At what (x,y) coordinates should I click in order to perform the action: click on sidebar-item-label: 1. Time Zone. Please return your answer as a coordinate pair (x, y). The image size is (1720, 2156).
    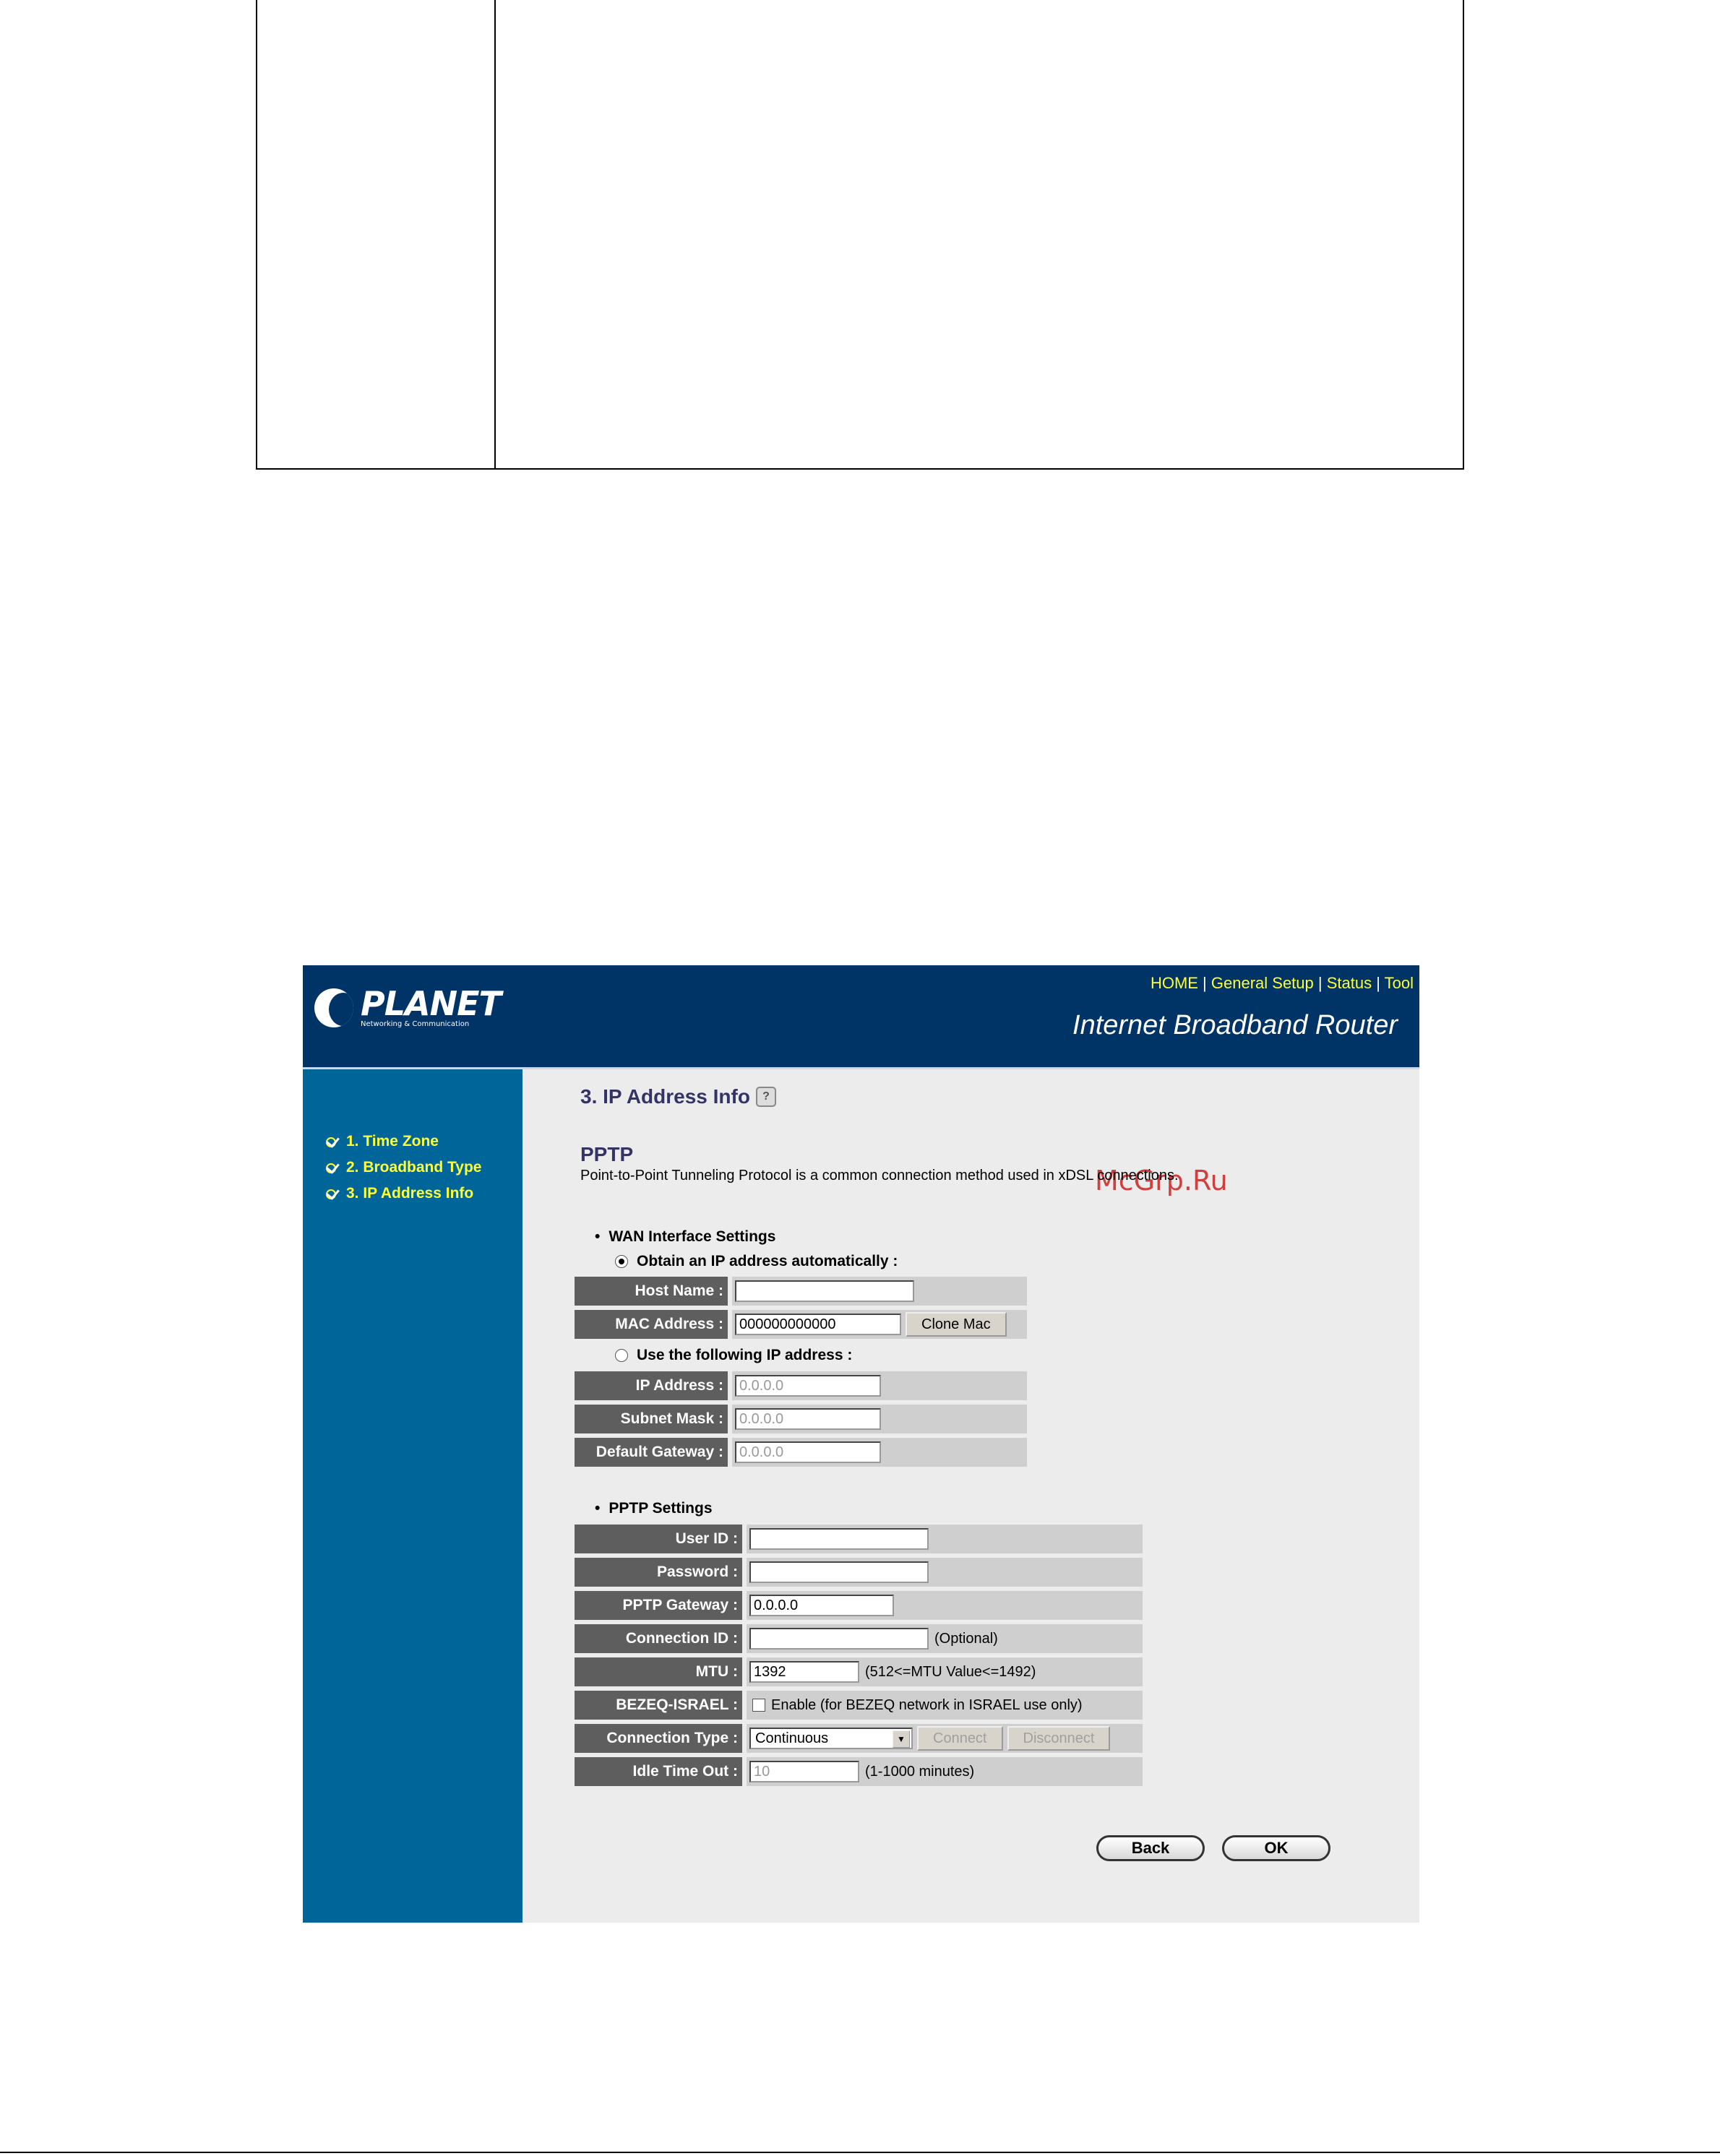
    Looking at the image, I should click on (392, 1141).